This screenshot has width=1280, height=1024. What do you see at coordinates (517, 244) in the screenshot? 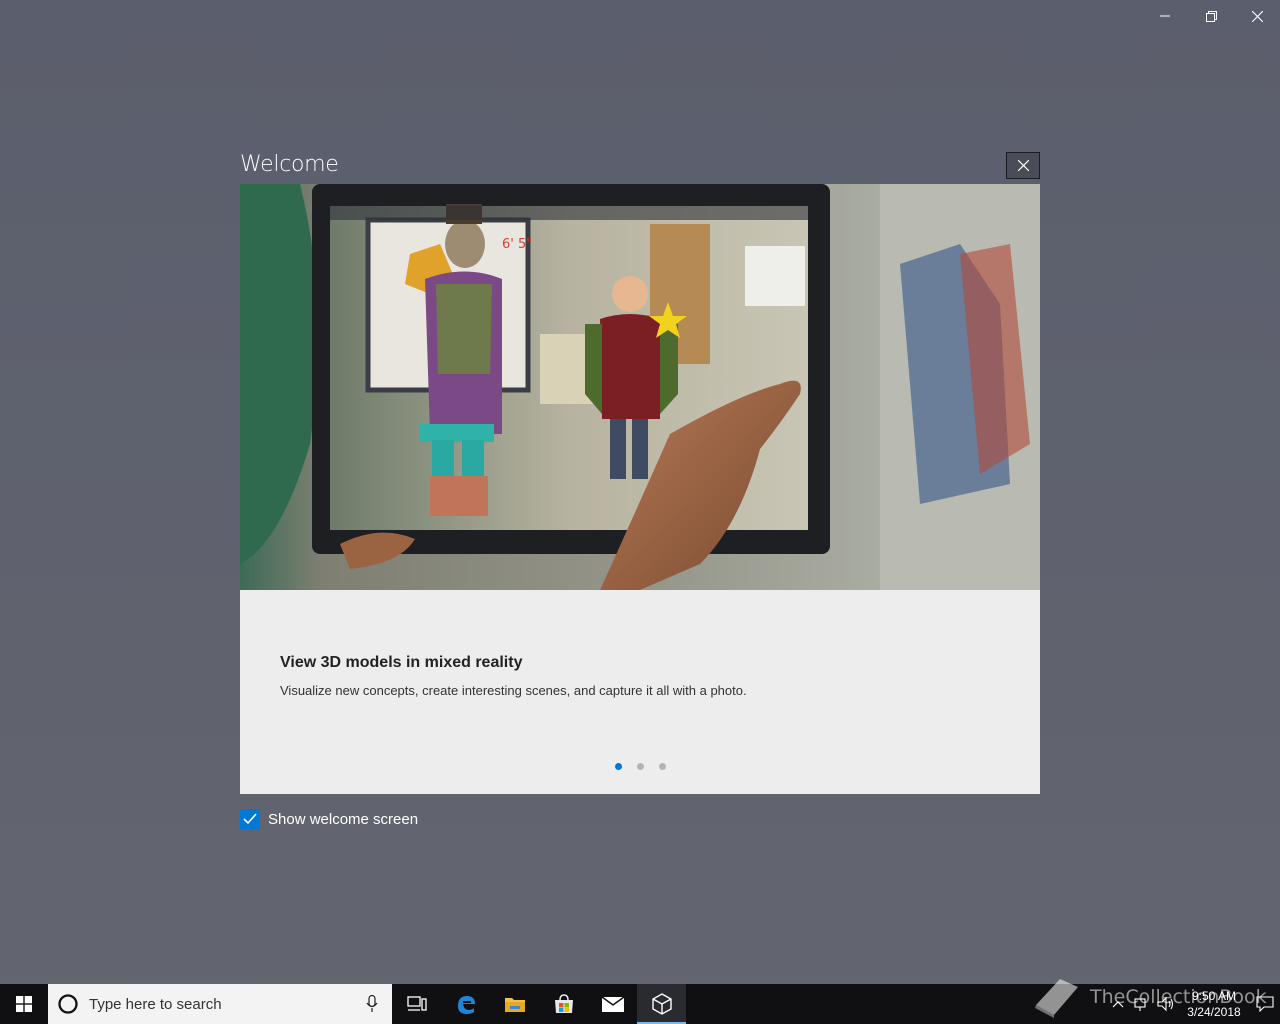
I see `svg-text: 6' 5"` at bounding box center [517, 244].